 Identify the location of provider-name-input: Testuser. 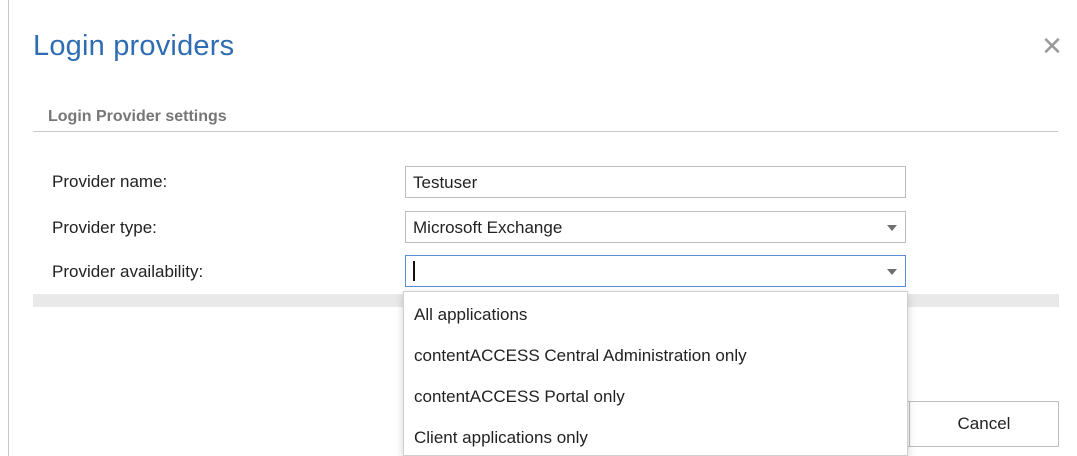
(655, 182).